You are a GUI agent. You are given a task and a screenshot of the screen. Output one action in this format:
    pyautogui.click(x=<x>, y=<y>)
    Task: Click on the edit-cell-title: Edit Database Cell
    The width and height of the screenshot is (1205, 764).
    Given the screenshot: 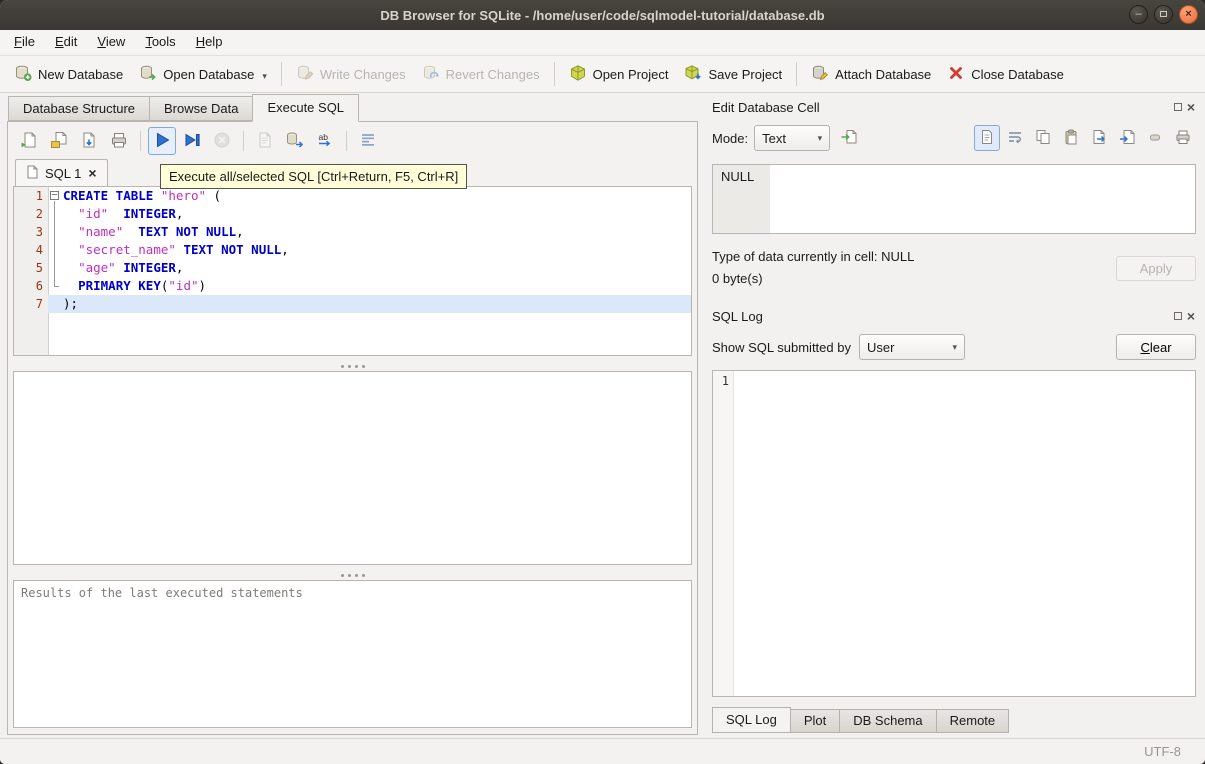 What is the action you would take?
    pyautogui.click(x=766, y=107)
    